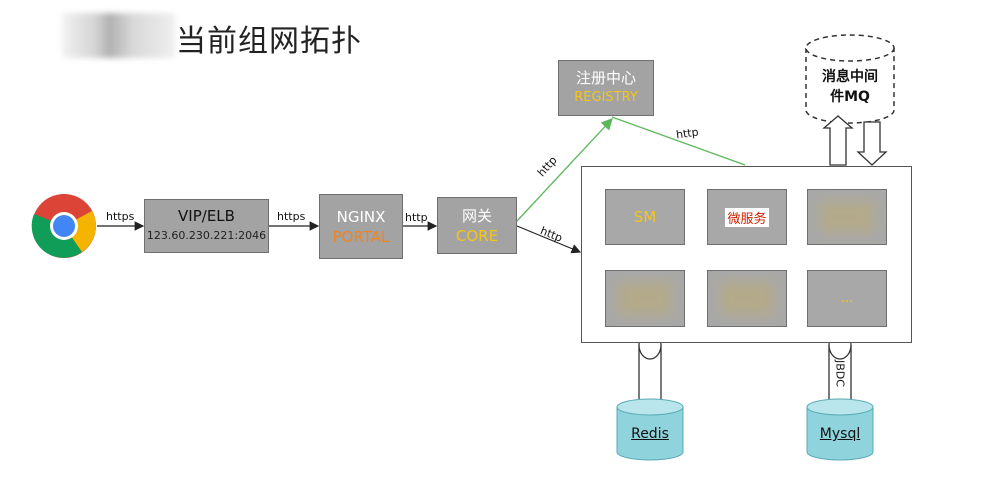  Describe the element at coordinates (476, 215) in the screenshot. I see `gateway-name: 网关` at that location.